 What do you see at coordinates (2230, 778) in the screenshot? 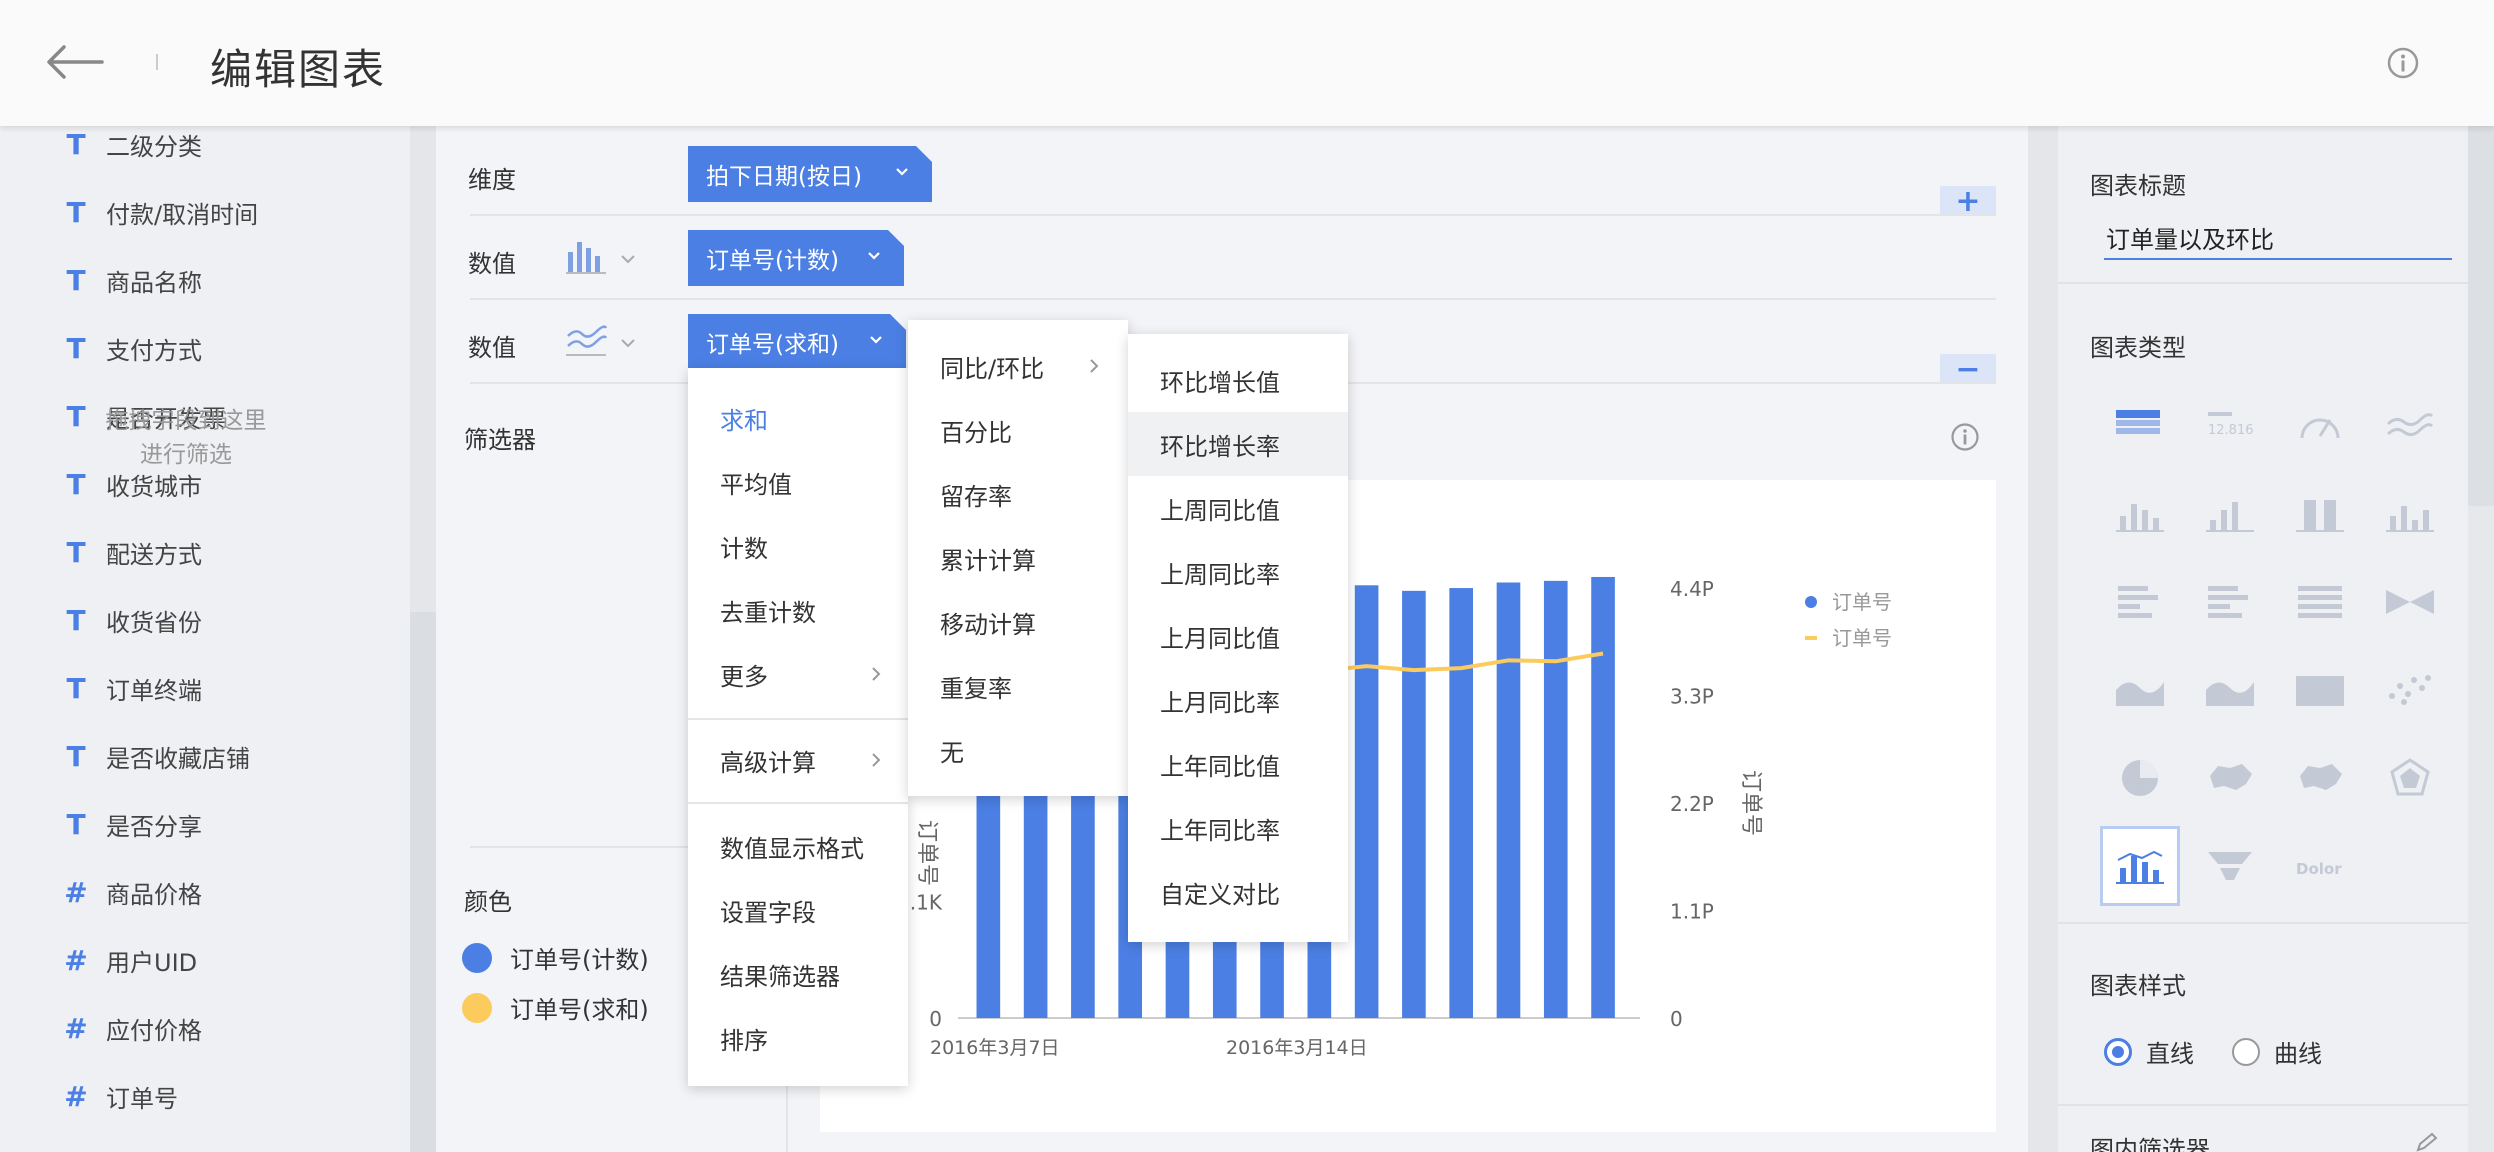
I see `chart-type-china-map-icon` at bounding box center [2230, 778].